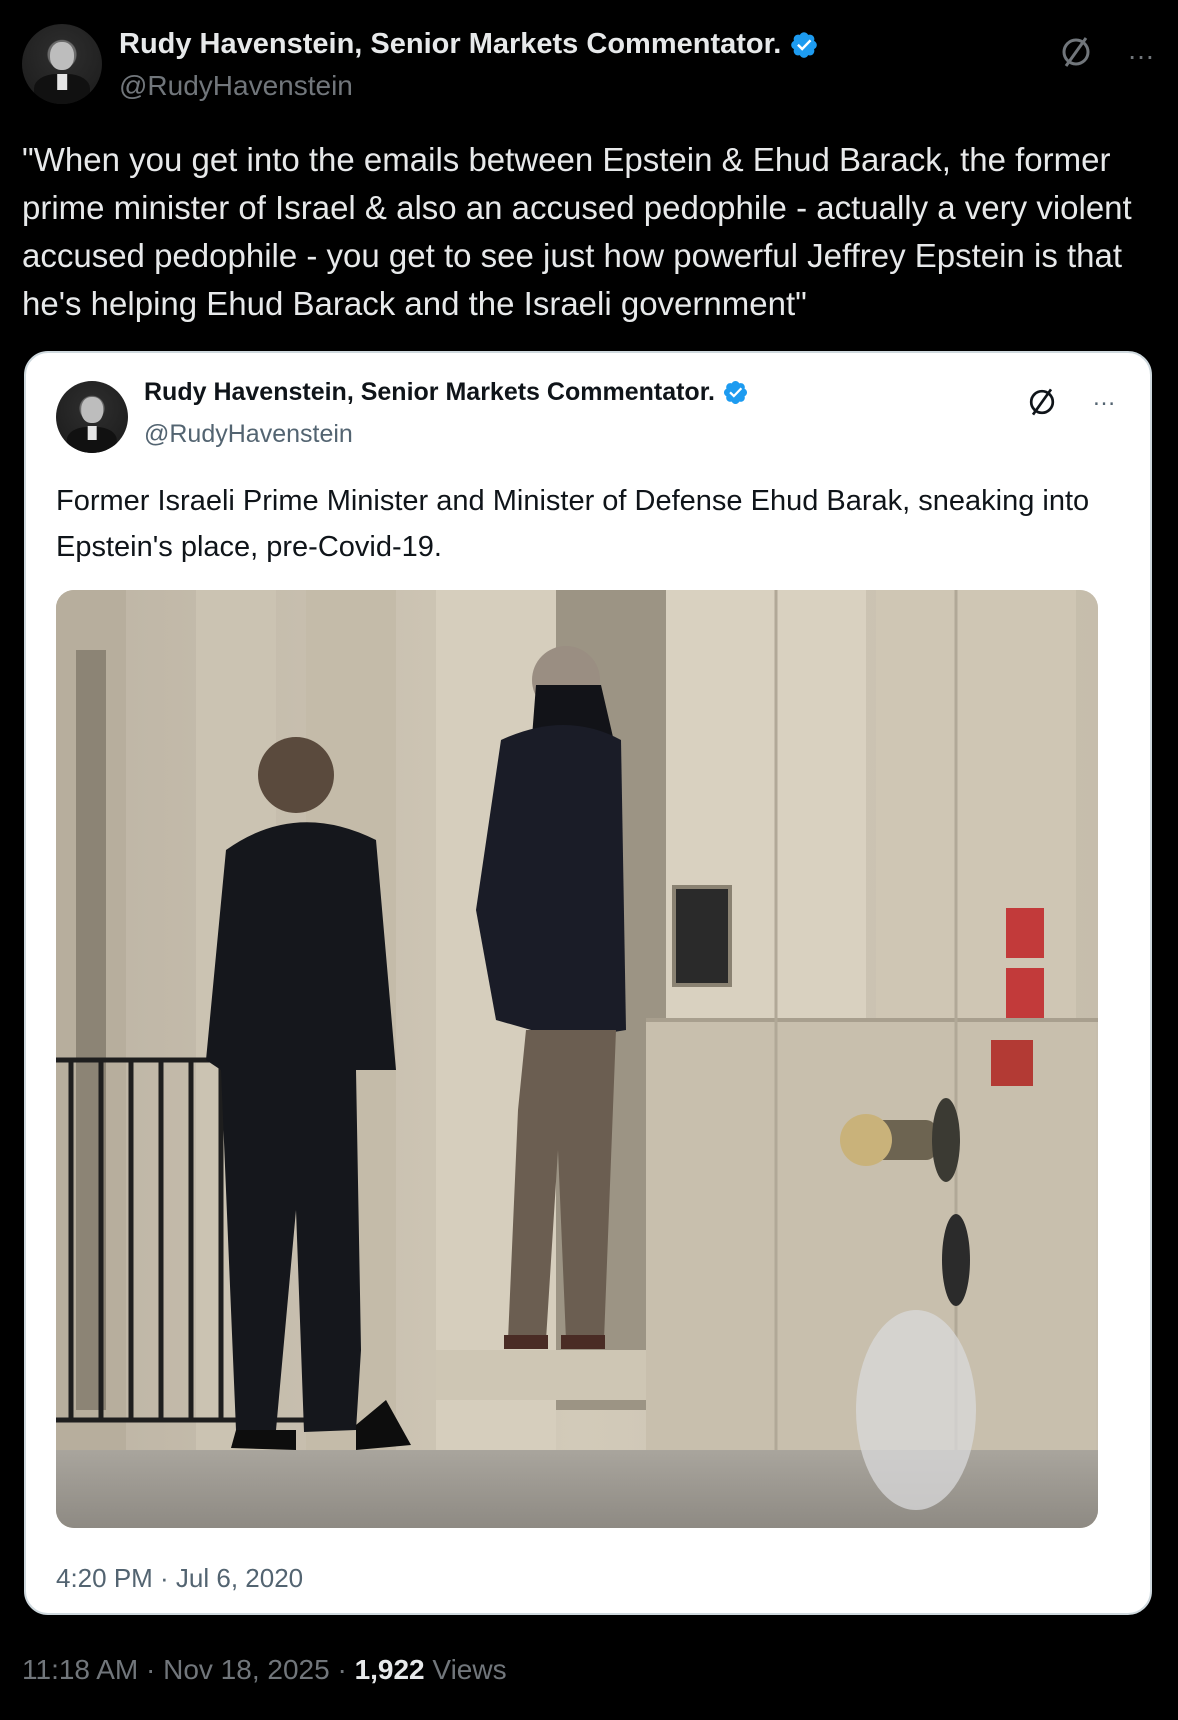 This screenshot has height=1720, width=1178. Describe the element at coordinates (179, 1578) in the screenshot. I see `quoted-post-timestamp: 4:20 PM · Jul 6, 2020` at that location.